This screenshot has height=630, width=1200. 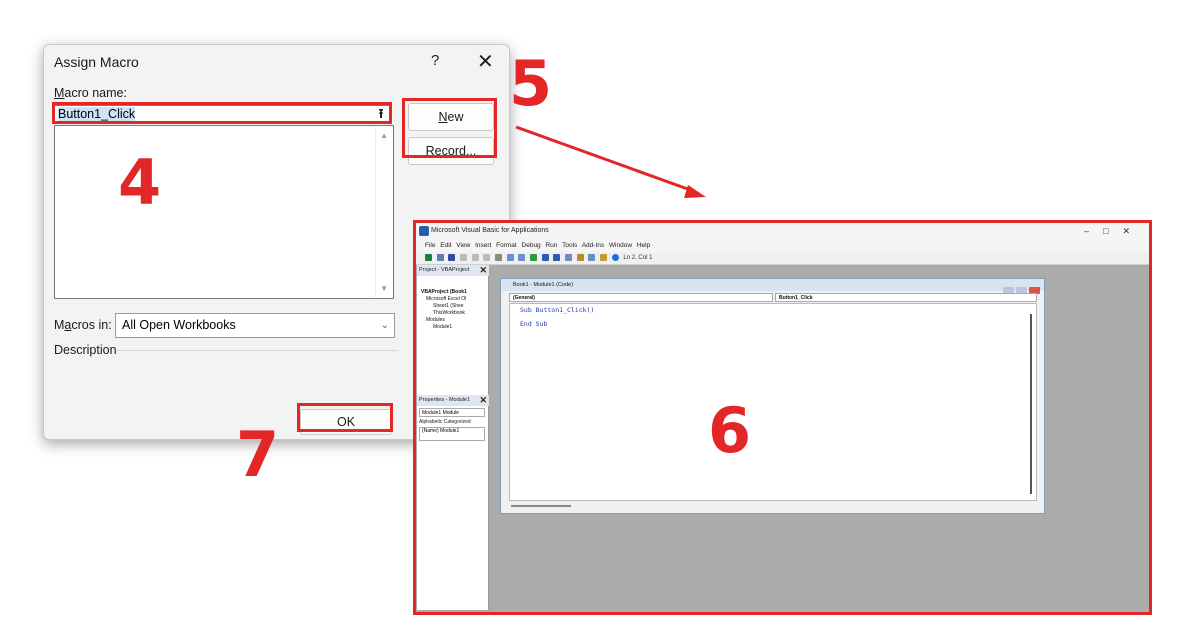 What do you see at coordinates (140, 182) in the screenshot?
I see `step-4-number: 4` at bounding box center [140, 182].